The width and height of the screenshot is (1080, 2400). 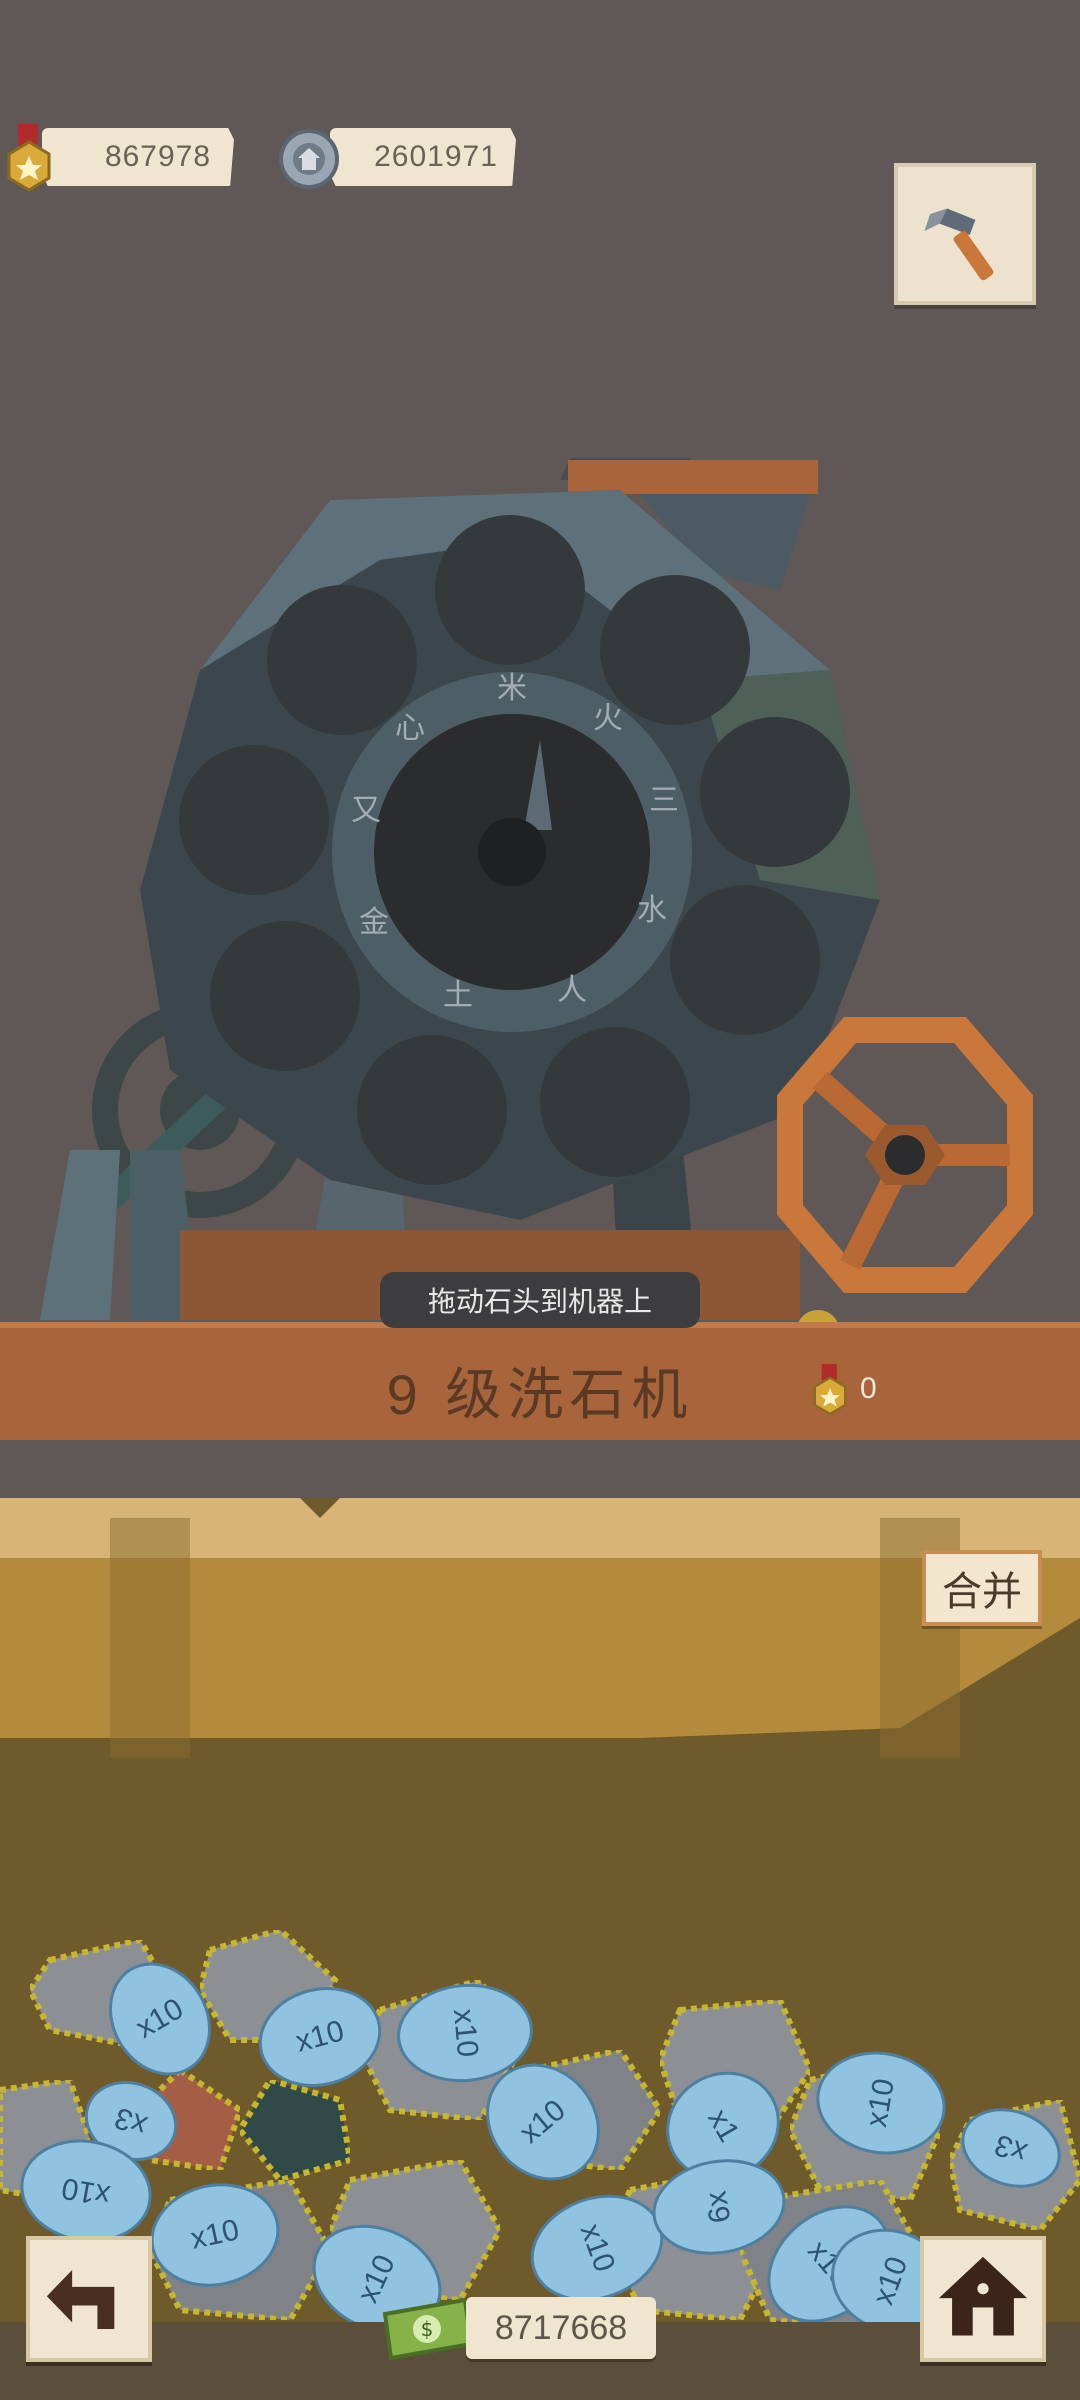 I want to click on dial-glyph: 三, so click(x=664, y=800).